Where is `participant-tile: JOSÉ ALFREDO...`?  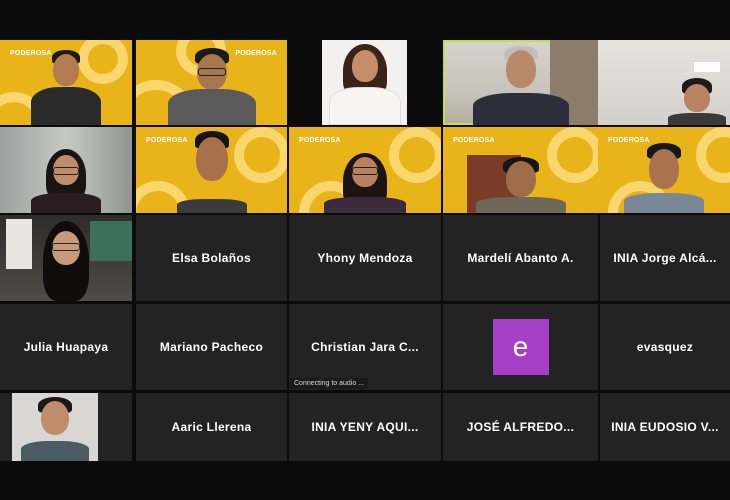
participant-tile: JOSÉ ALFREDO... is located at coordinates (520, 427).